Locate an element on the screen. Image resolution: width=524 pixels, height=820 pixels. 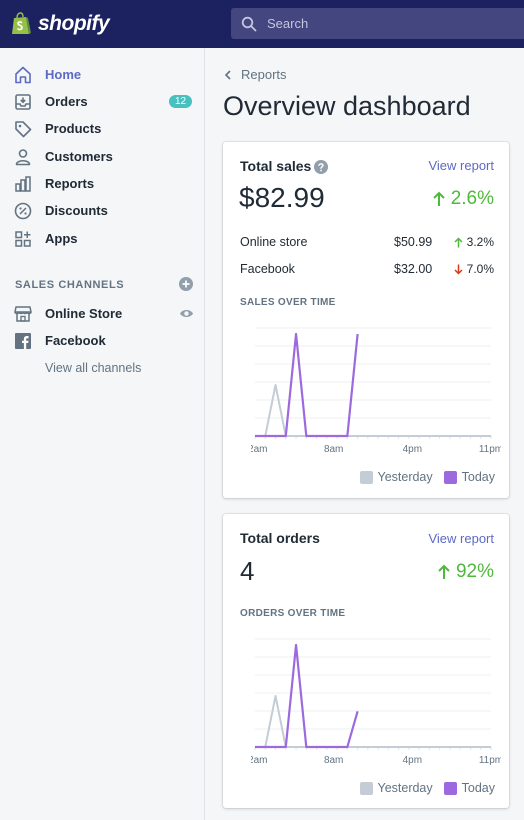
card-title: Total orders is located at coordinates (280, 538).